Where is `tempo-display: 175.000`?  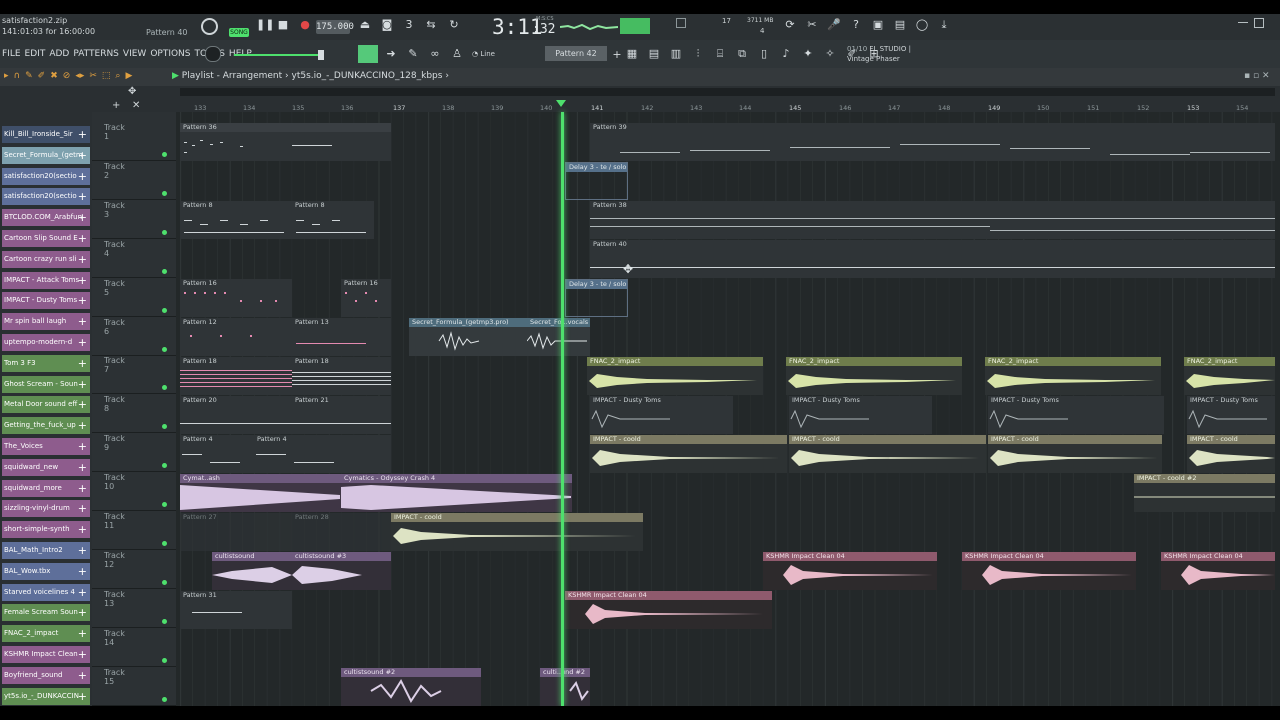 tempo-display: 175.000 is located at coordinates (335, 27).